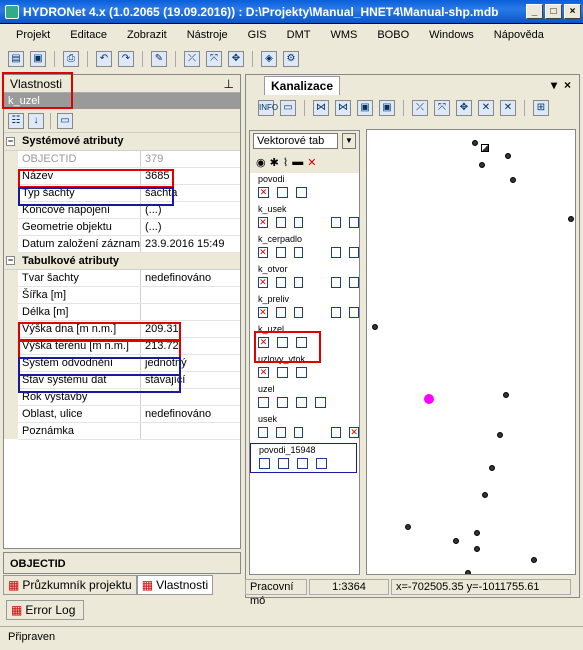 The image size is (583, 650). What do you see at coordinates (122, 159) in the screenshot?
I see `property-row: OBJECTID 379` at bounding box center [122, 159].